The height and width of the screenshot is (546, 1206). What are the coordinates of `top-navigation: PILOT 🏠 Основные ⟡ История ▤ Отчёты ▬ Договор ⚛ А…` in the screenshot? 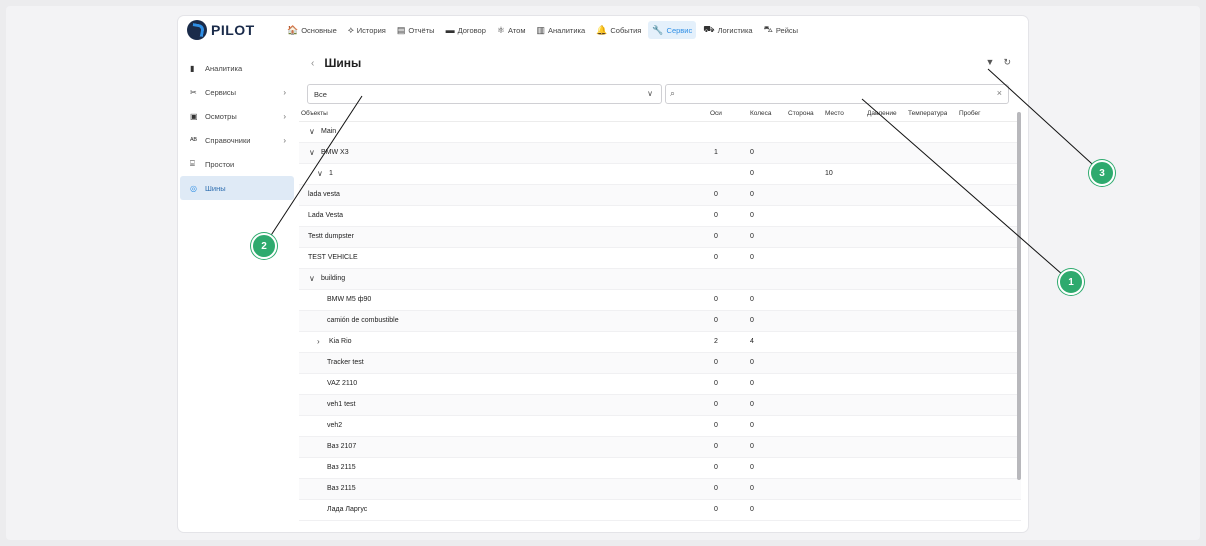 It's located at (603, 30).